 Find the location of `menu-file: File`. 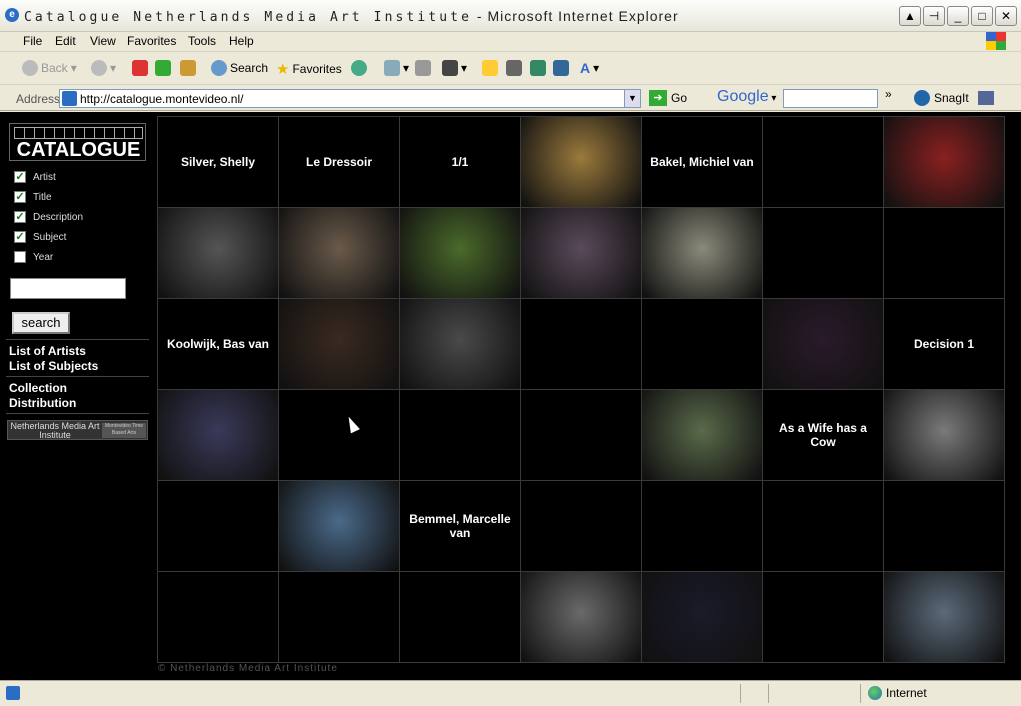

menu-file: File is located at coordinates (32, 41).